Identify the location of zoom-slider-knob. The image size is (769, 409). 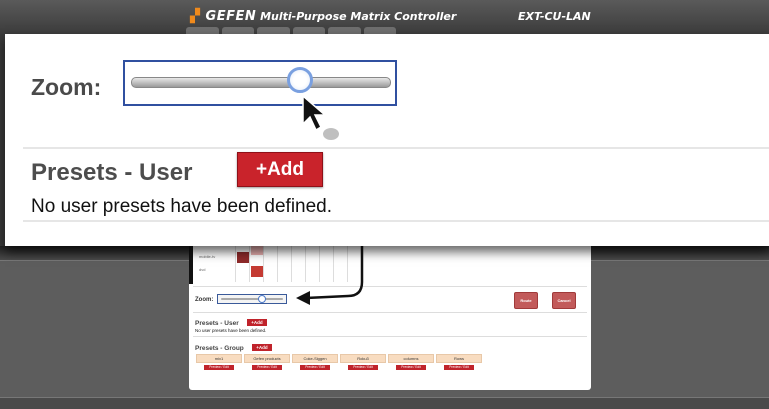
(300, 80).